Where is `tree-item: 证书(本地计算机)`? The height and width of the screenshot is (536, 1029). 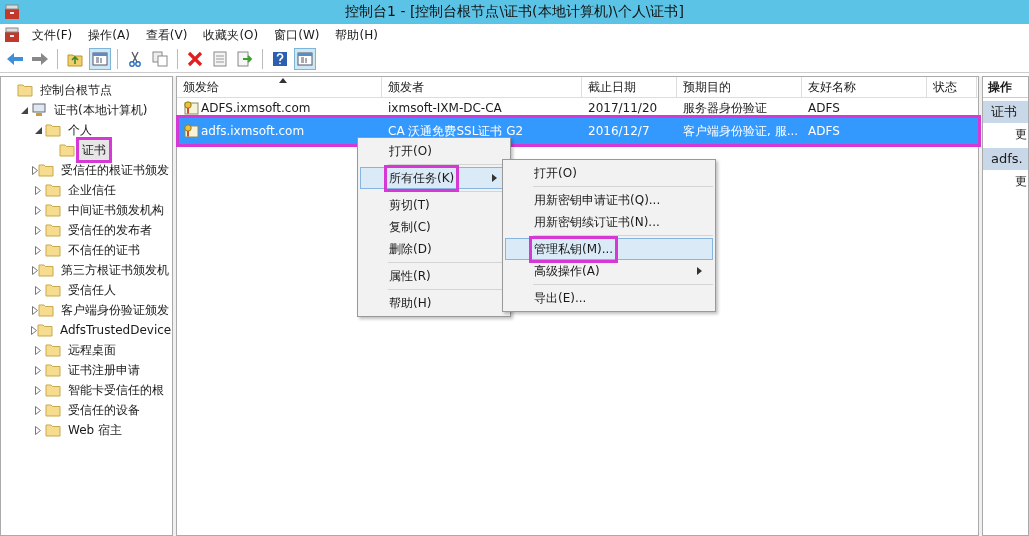 tree-item: 证书(本地计算机) is located at coordinates (101, 110).